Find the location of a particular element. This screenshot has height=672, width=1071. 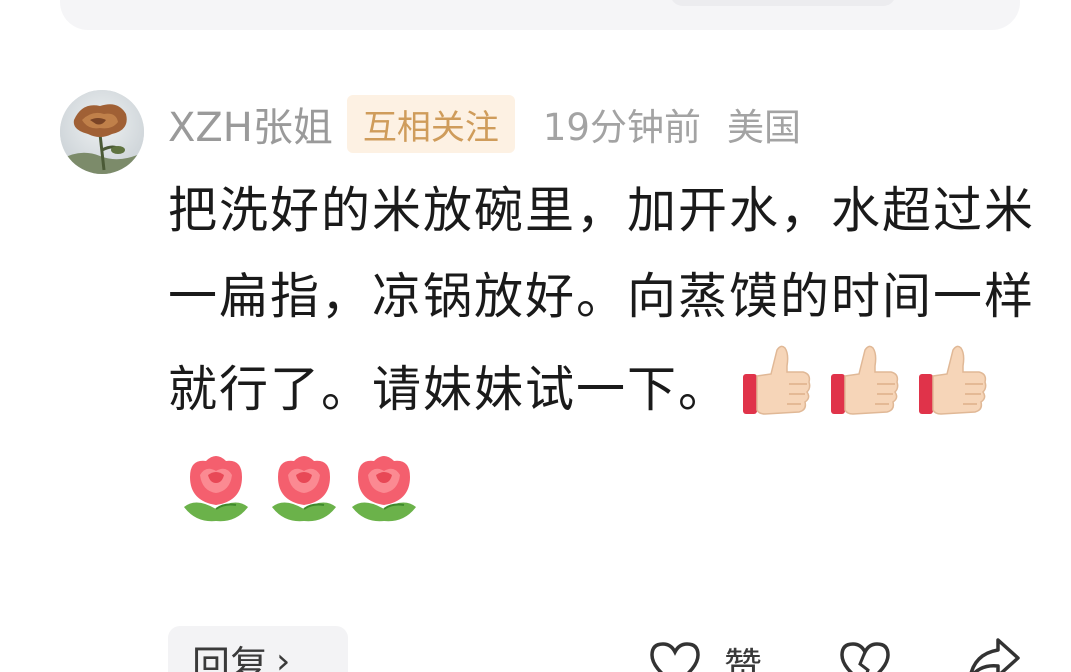

comment-header: XZH张姐 互相关注 19分钟前 美国 is located at coordinates (484, 124).